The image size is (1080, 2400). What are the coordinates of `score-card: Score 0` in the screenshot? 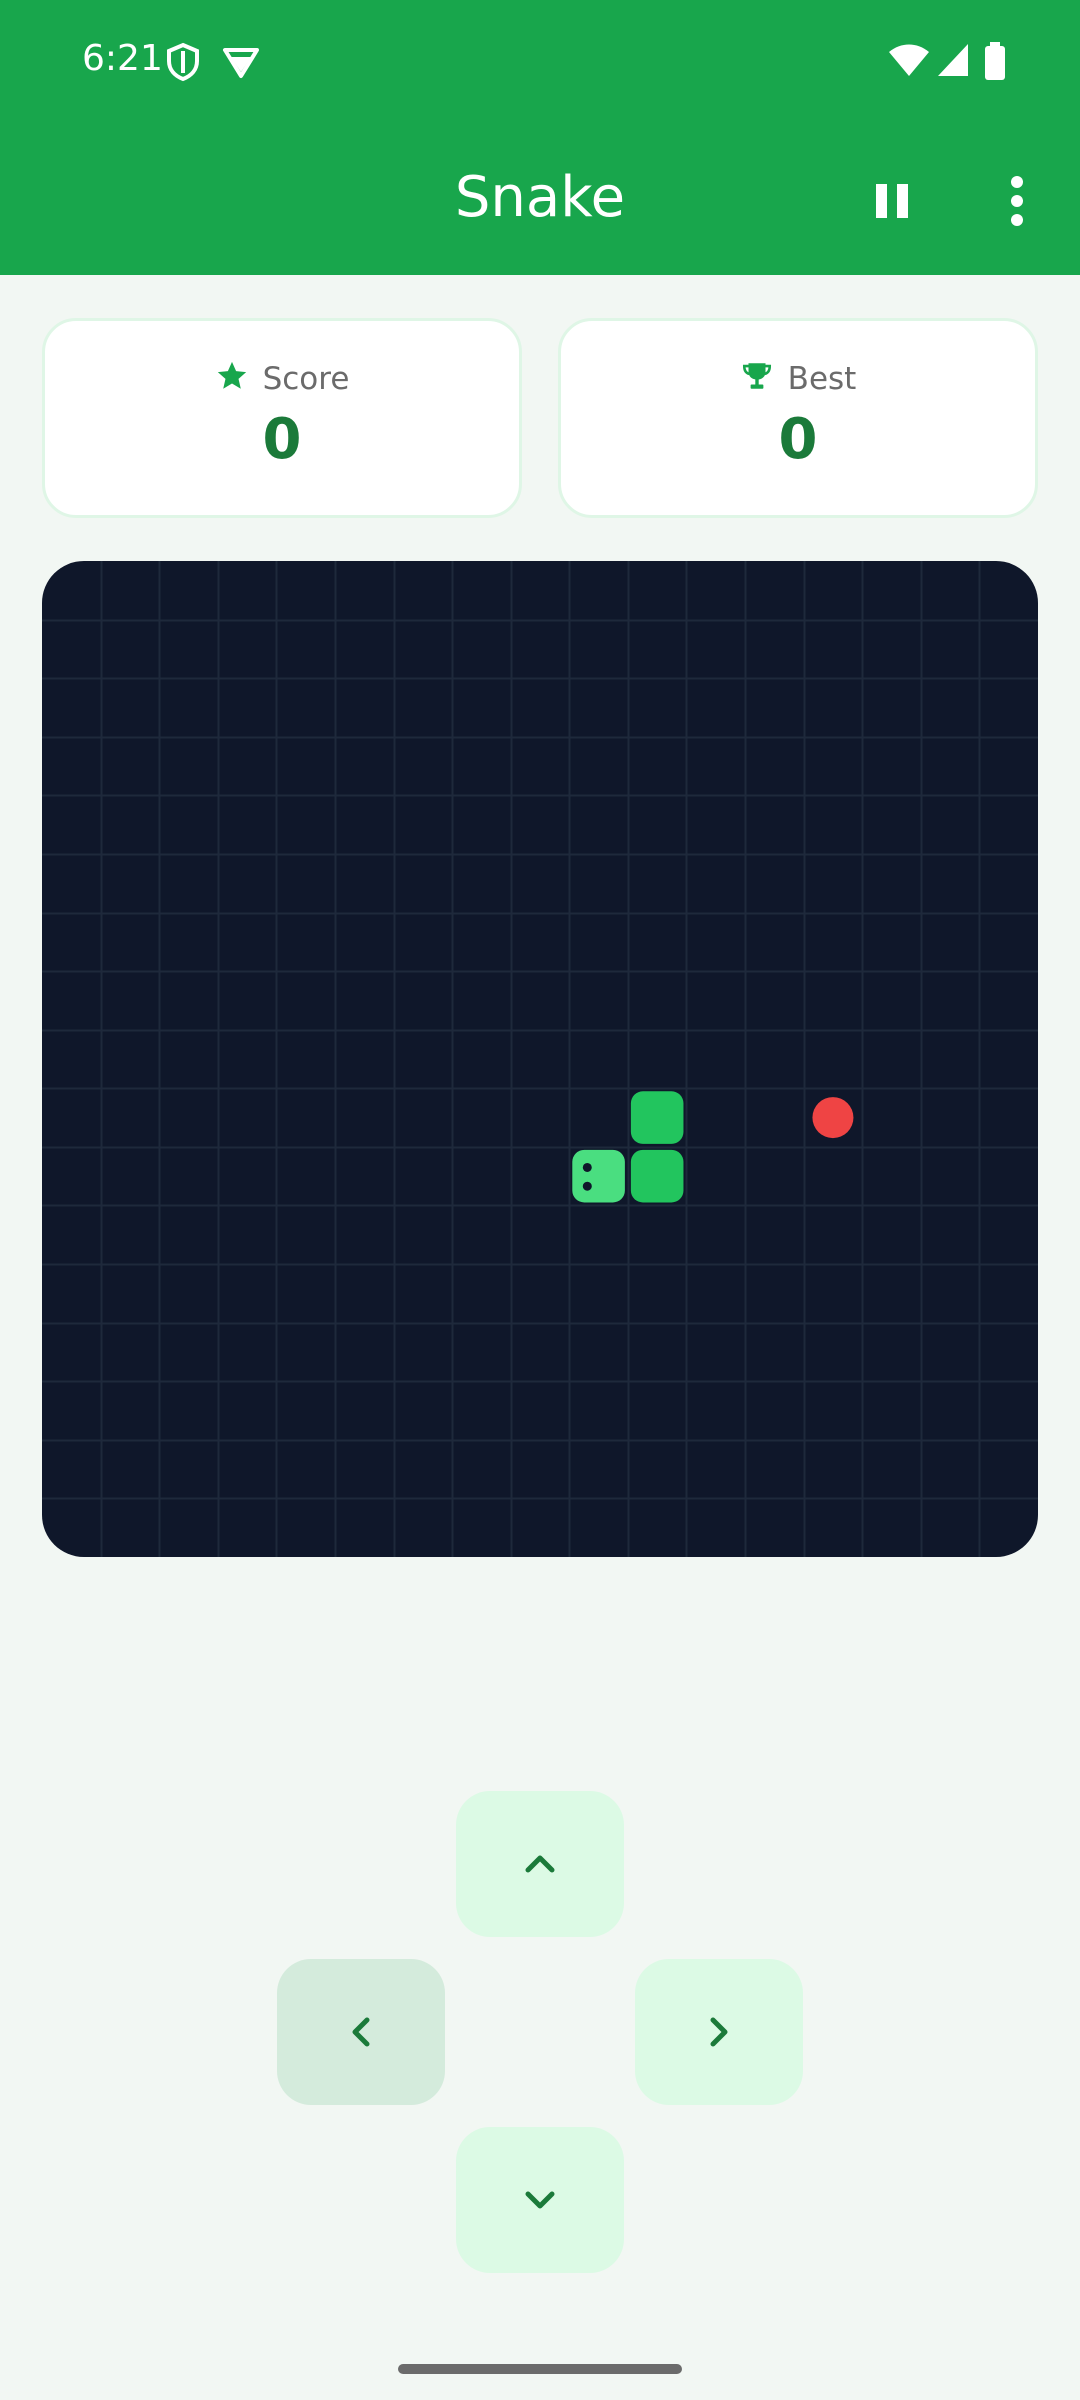 It's located at (282, 418).